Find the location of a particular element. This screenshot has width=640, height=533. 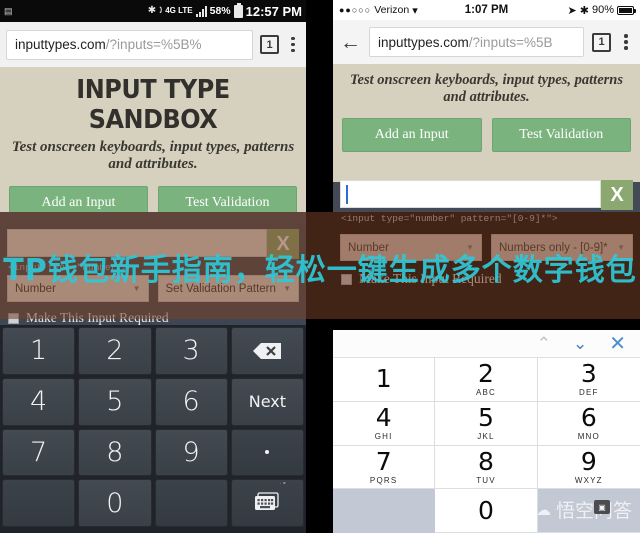

android-key-5: 5 is located at coordinates (115, 401).